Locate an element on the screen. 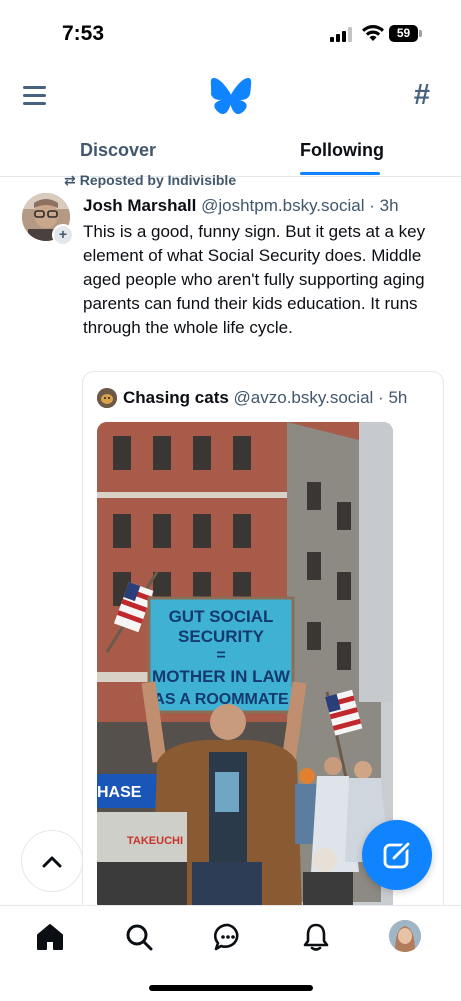 The height and width of the screenshot is (1001, 461). sign-line-1: GUT SOCIAL is located at coordinates (221, 616).